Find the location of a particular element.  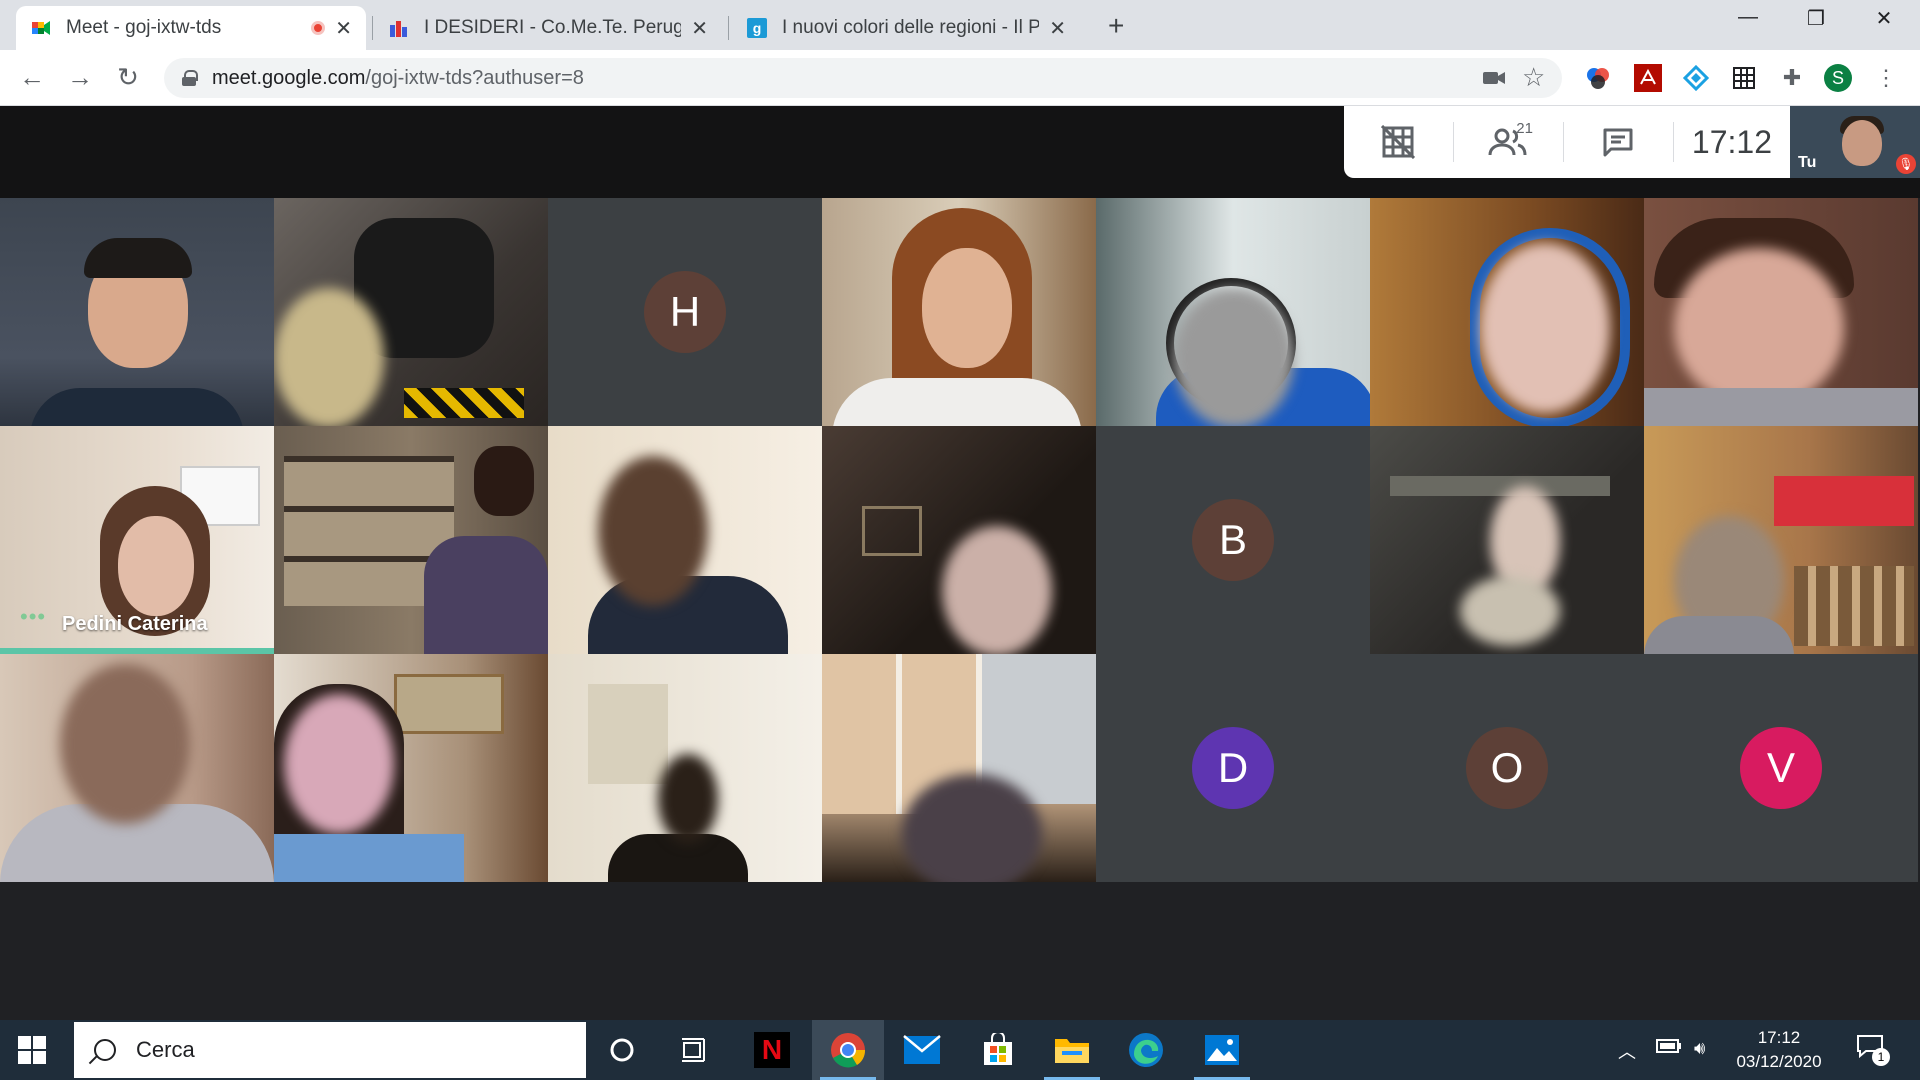

participants-button: 21 is located at coordinates (1508, 142).